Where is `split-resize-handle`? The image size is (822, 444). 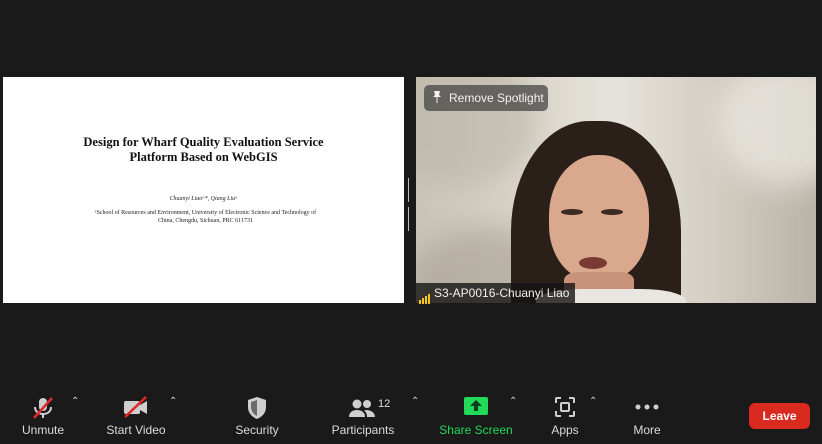
split-resize-handle is located at coordinates (409, 204).